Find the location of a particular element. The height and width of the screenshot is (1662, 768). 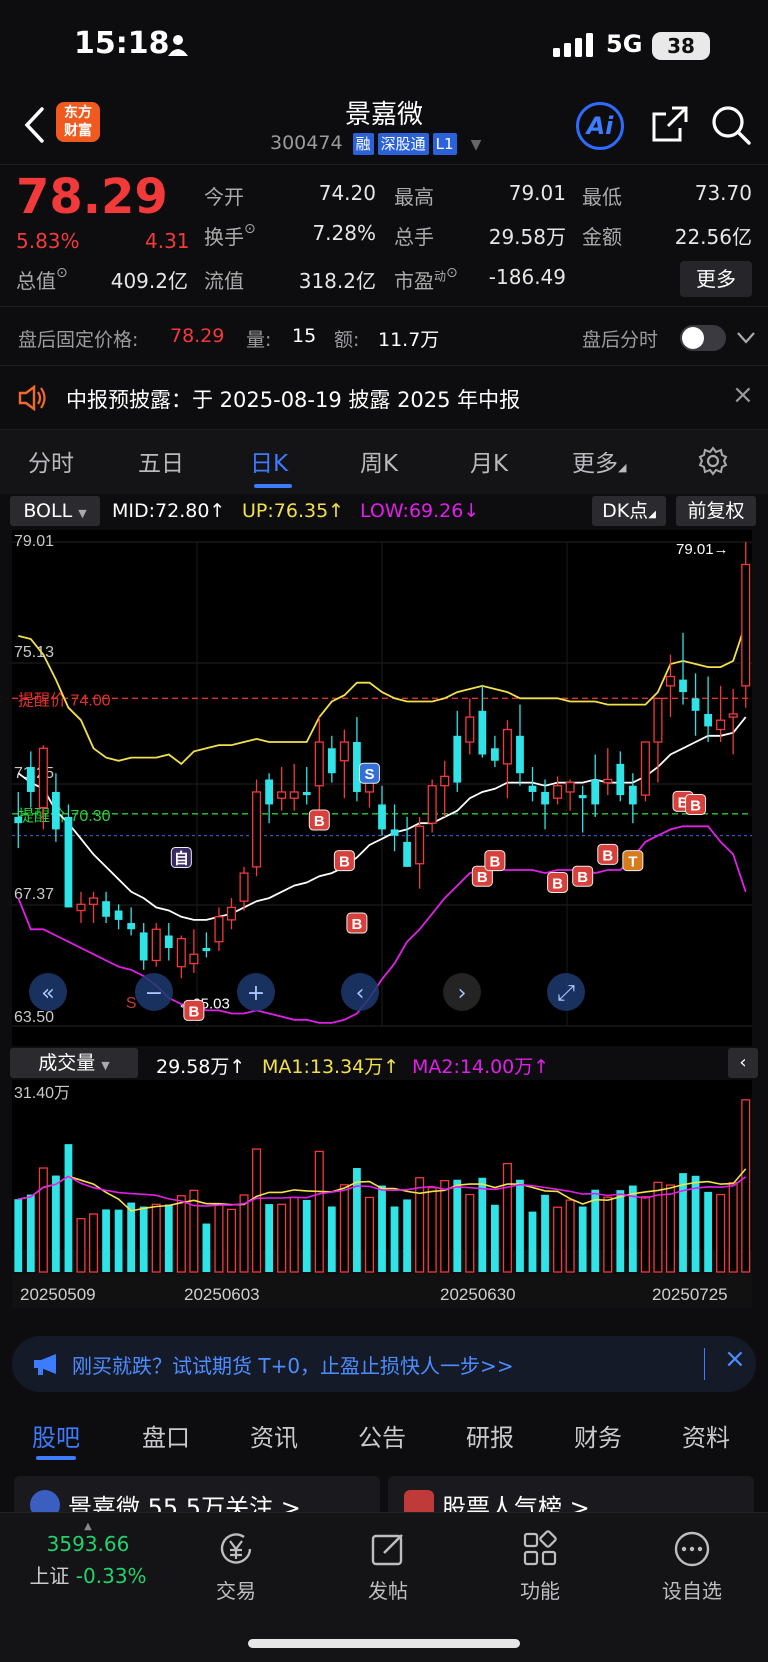

tabbar-watchlist: 设自选 is located at coordinates (692, 1566).